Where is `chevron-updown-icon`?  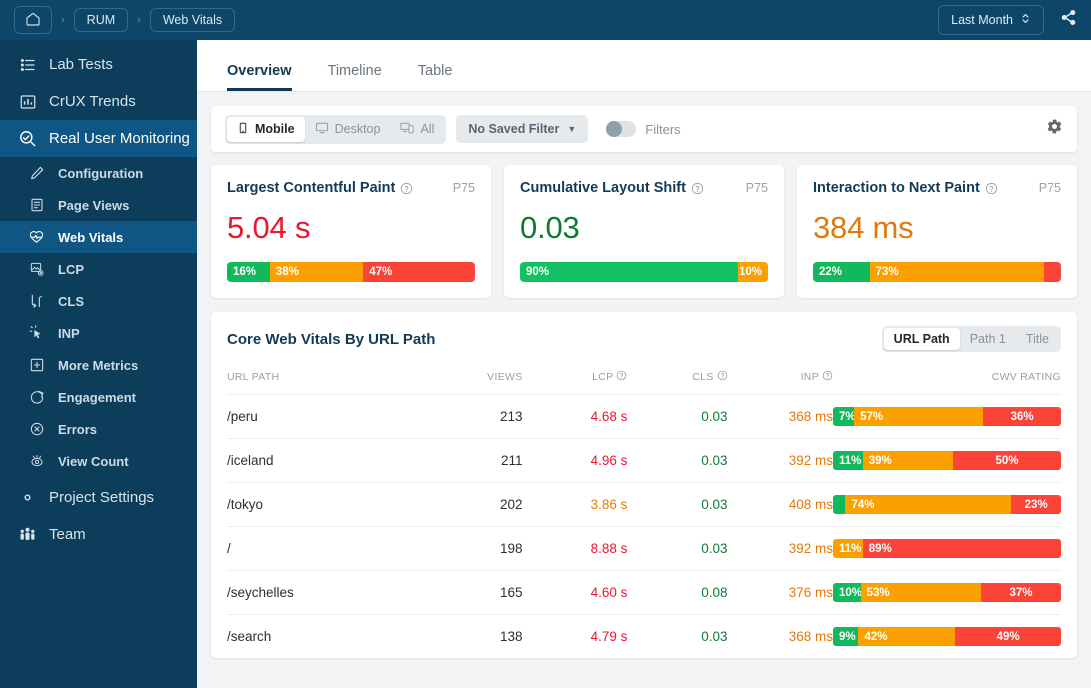 chevron-updown-icon is located at coordinates (1025, 20).